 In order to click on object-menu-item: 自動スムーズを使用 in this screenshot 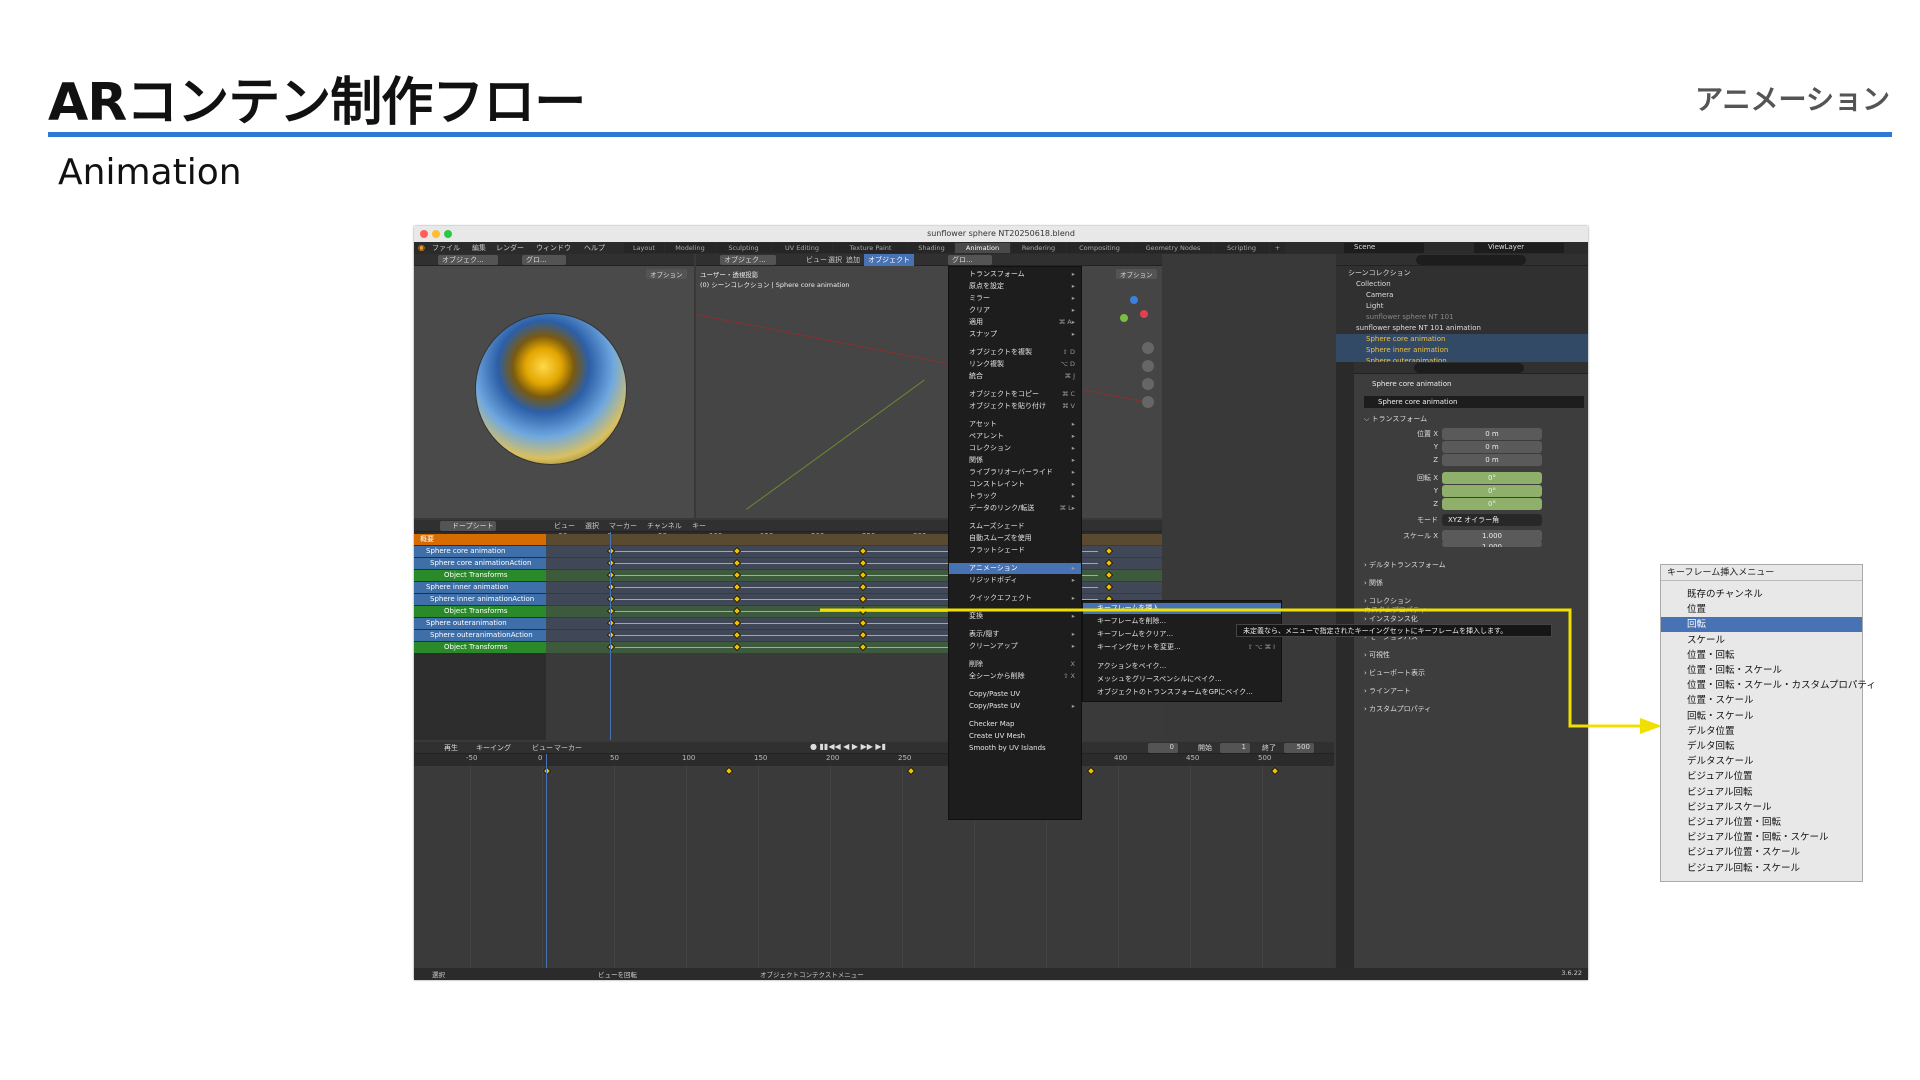, I will do `click(1015, 538)`.